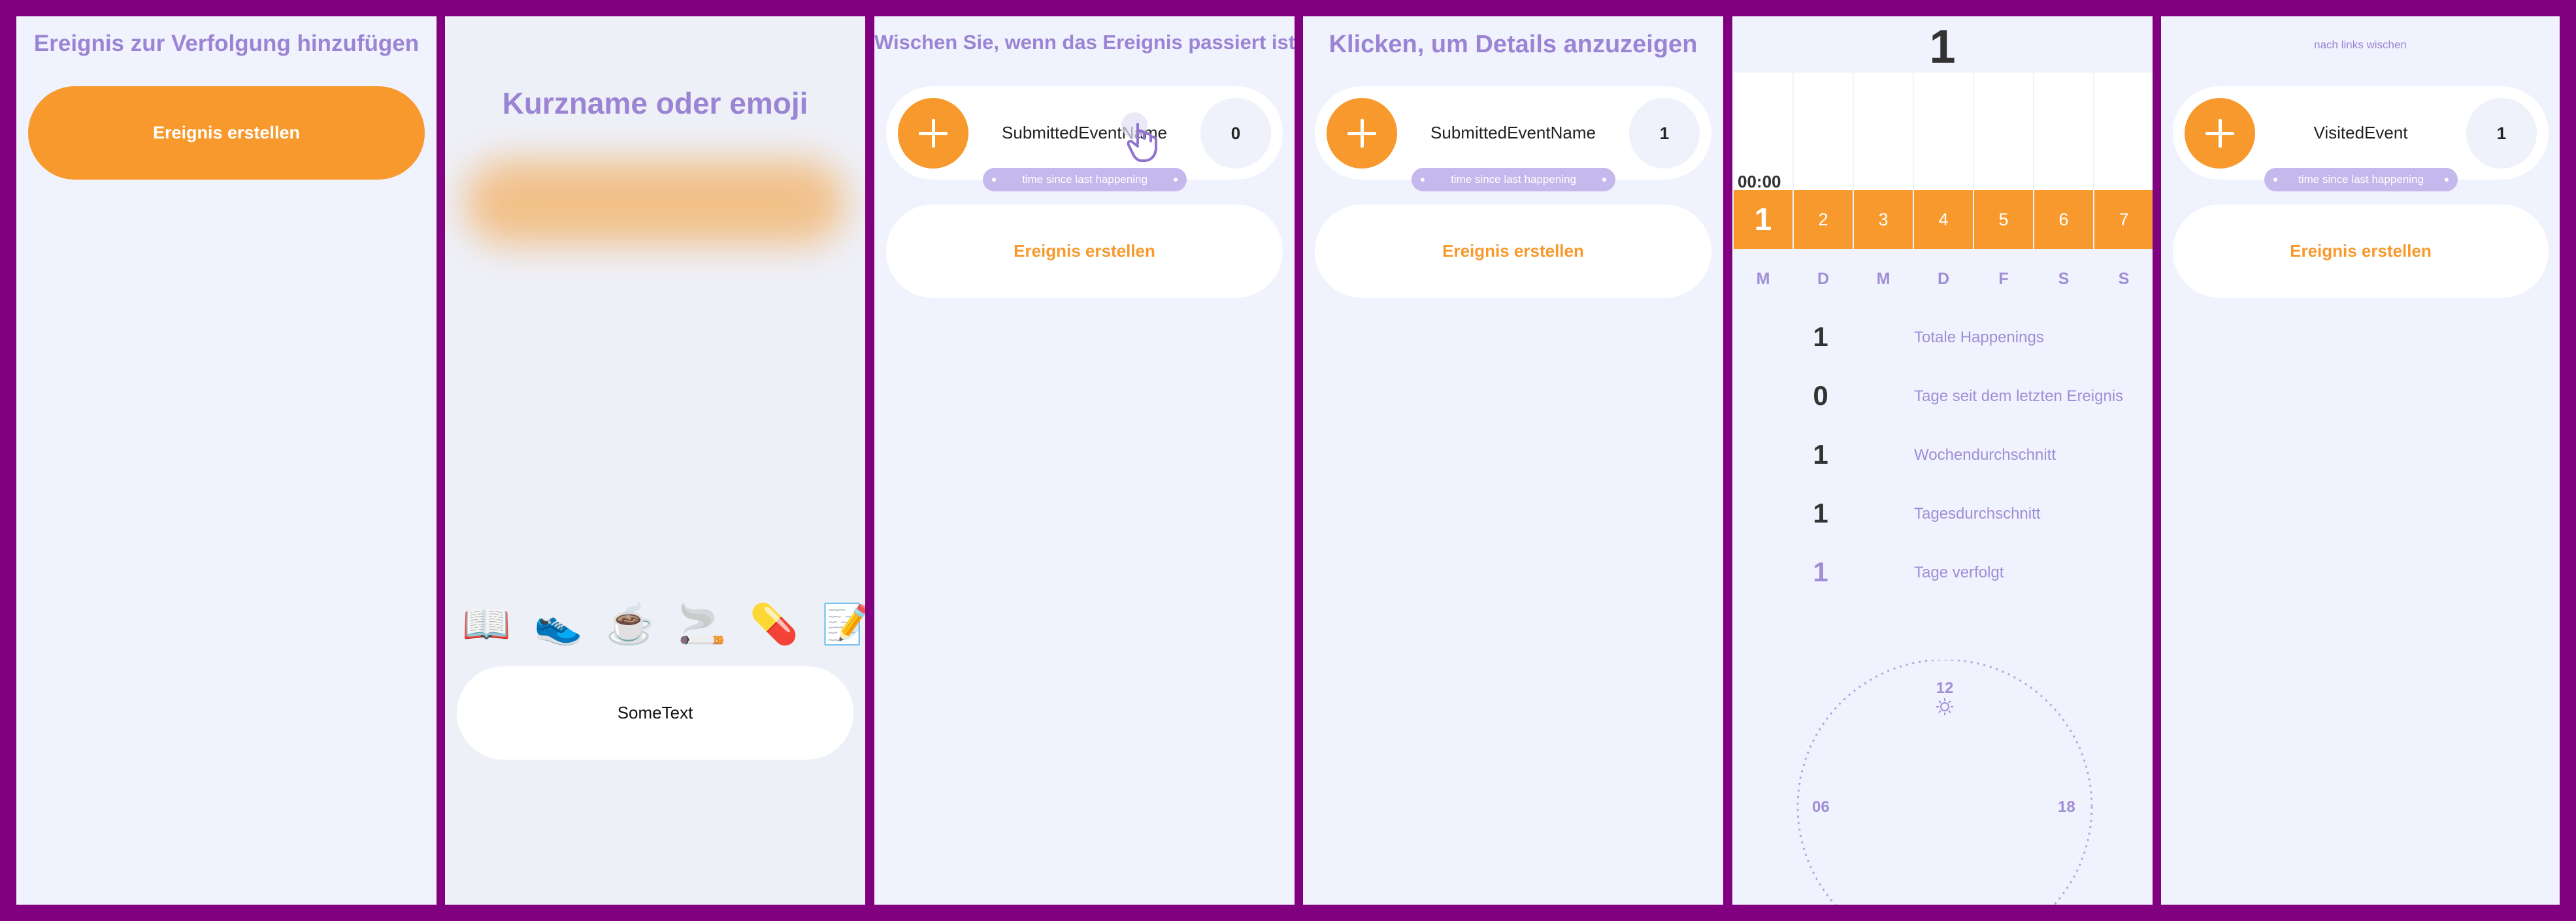 The width and height of the screenshot is (2576, 921). What do you see at coordinates (1821, 807) in the screenshot?
I see `clock-06-label: 06` at bounding box center [1821, 807].